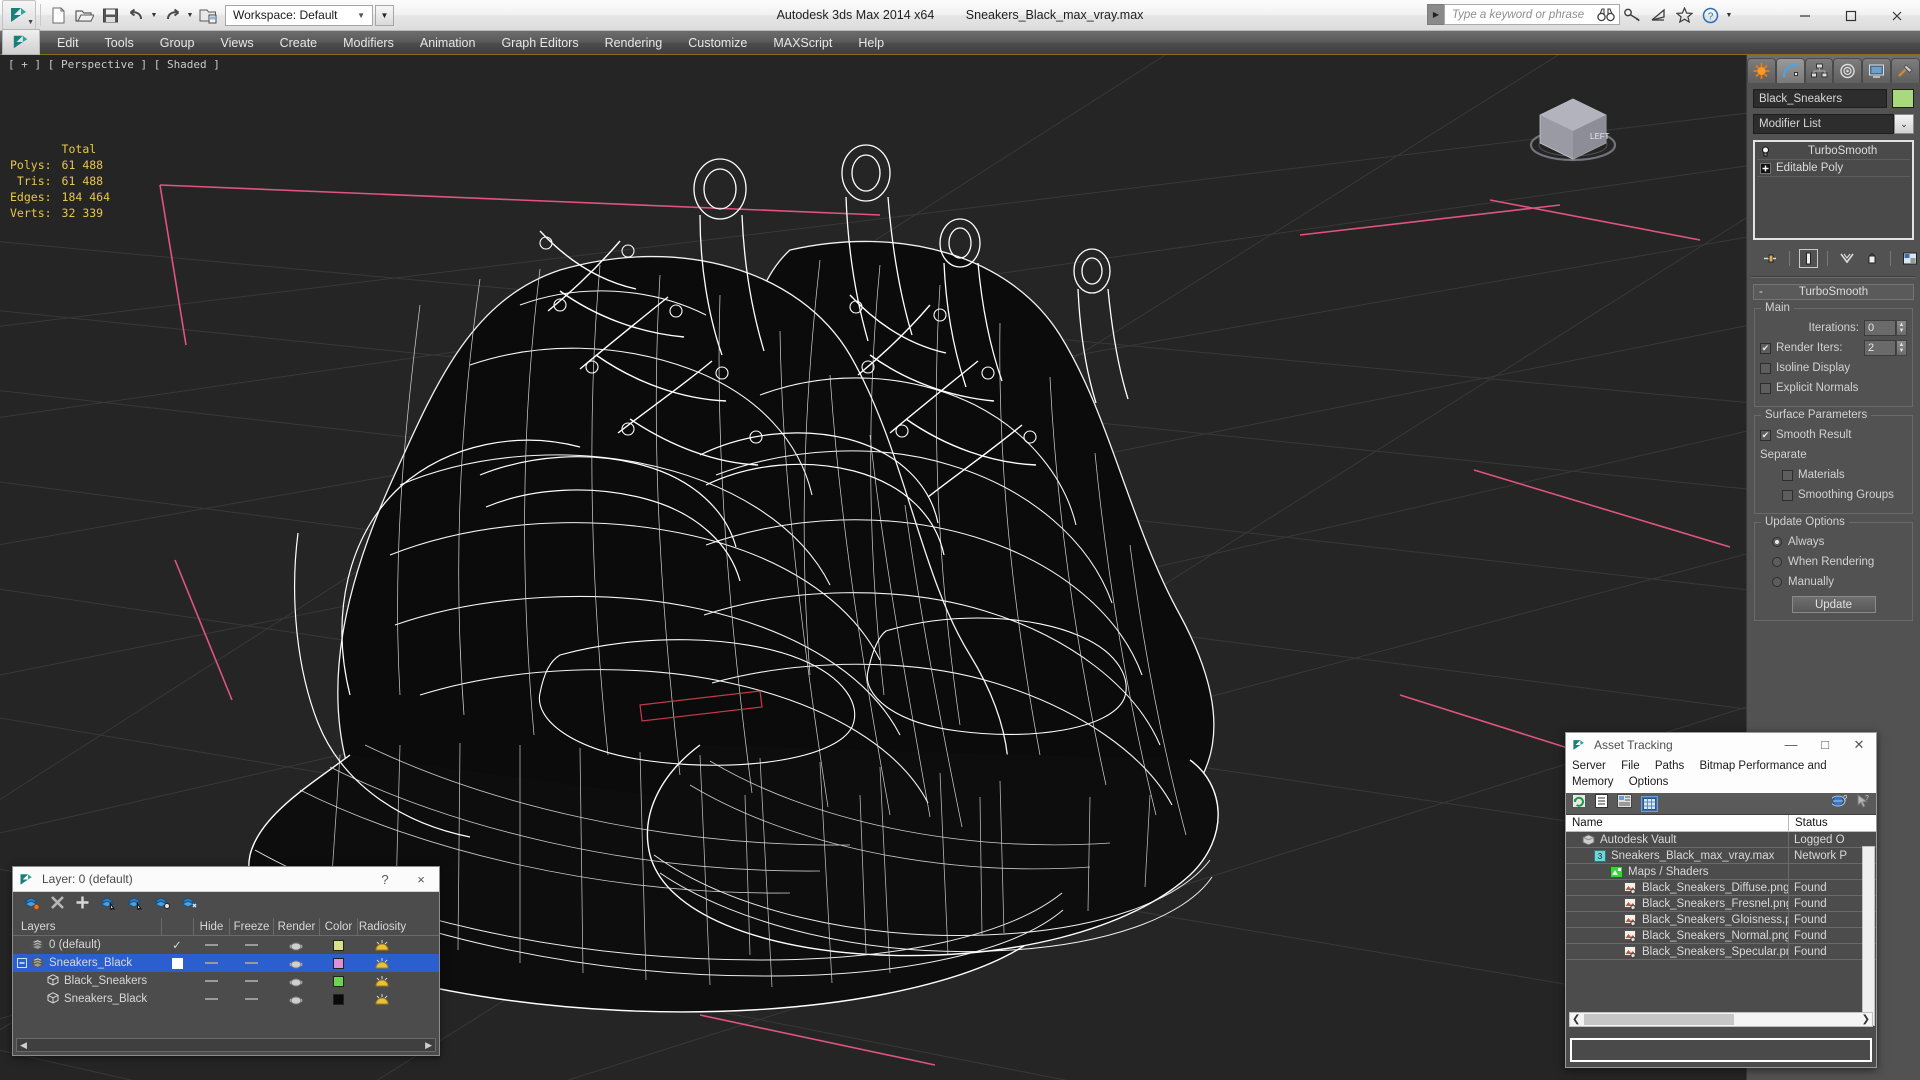  What do you see at coordinates (1765, 368) in the screenshot?
I see `isoline-display-checkbox` at bounding box center [1765, 368].